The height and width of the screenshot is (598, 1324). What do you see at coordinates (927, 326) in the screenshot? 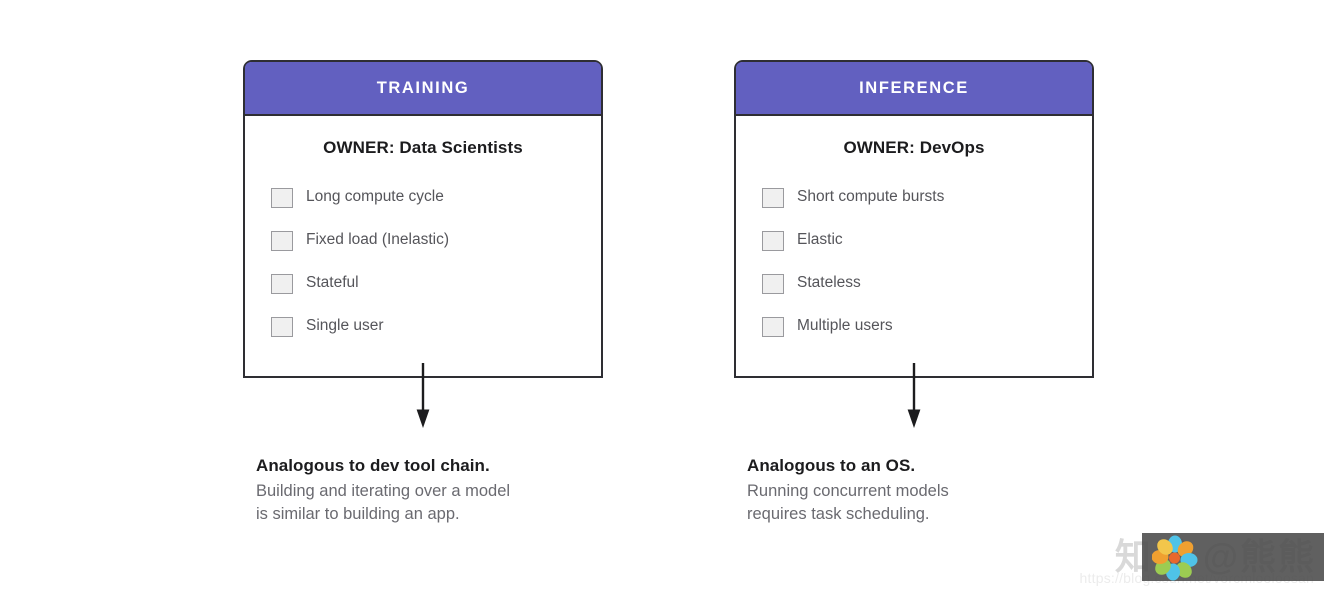
I see `list-item: Multiple users` at bounding box center [927, 326].